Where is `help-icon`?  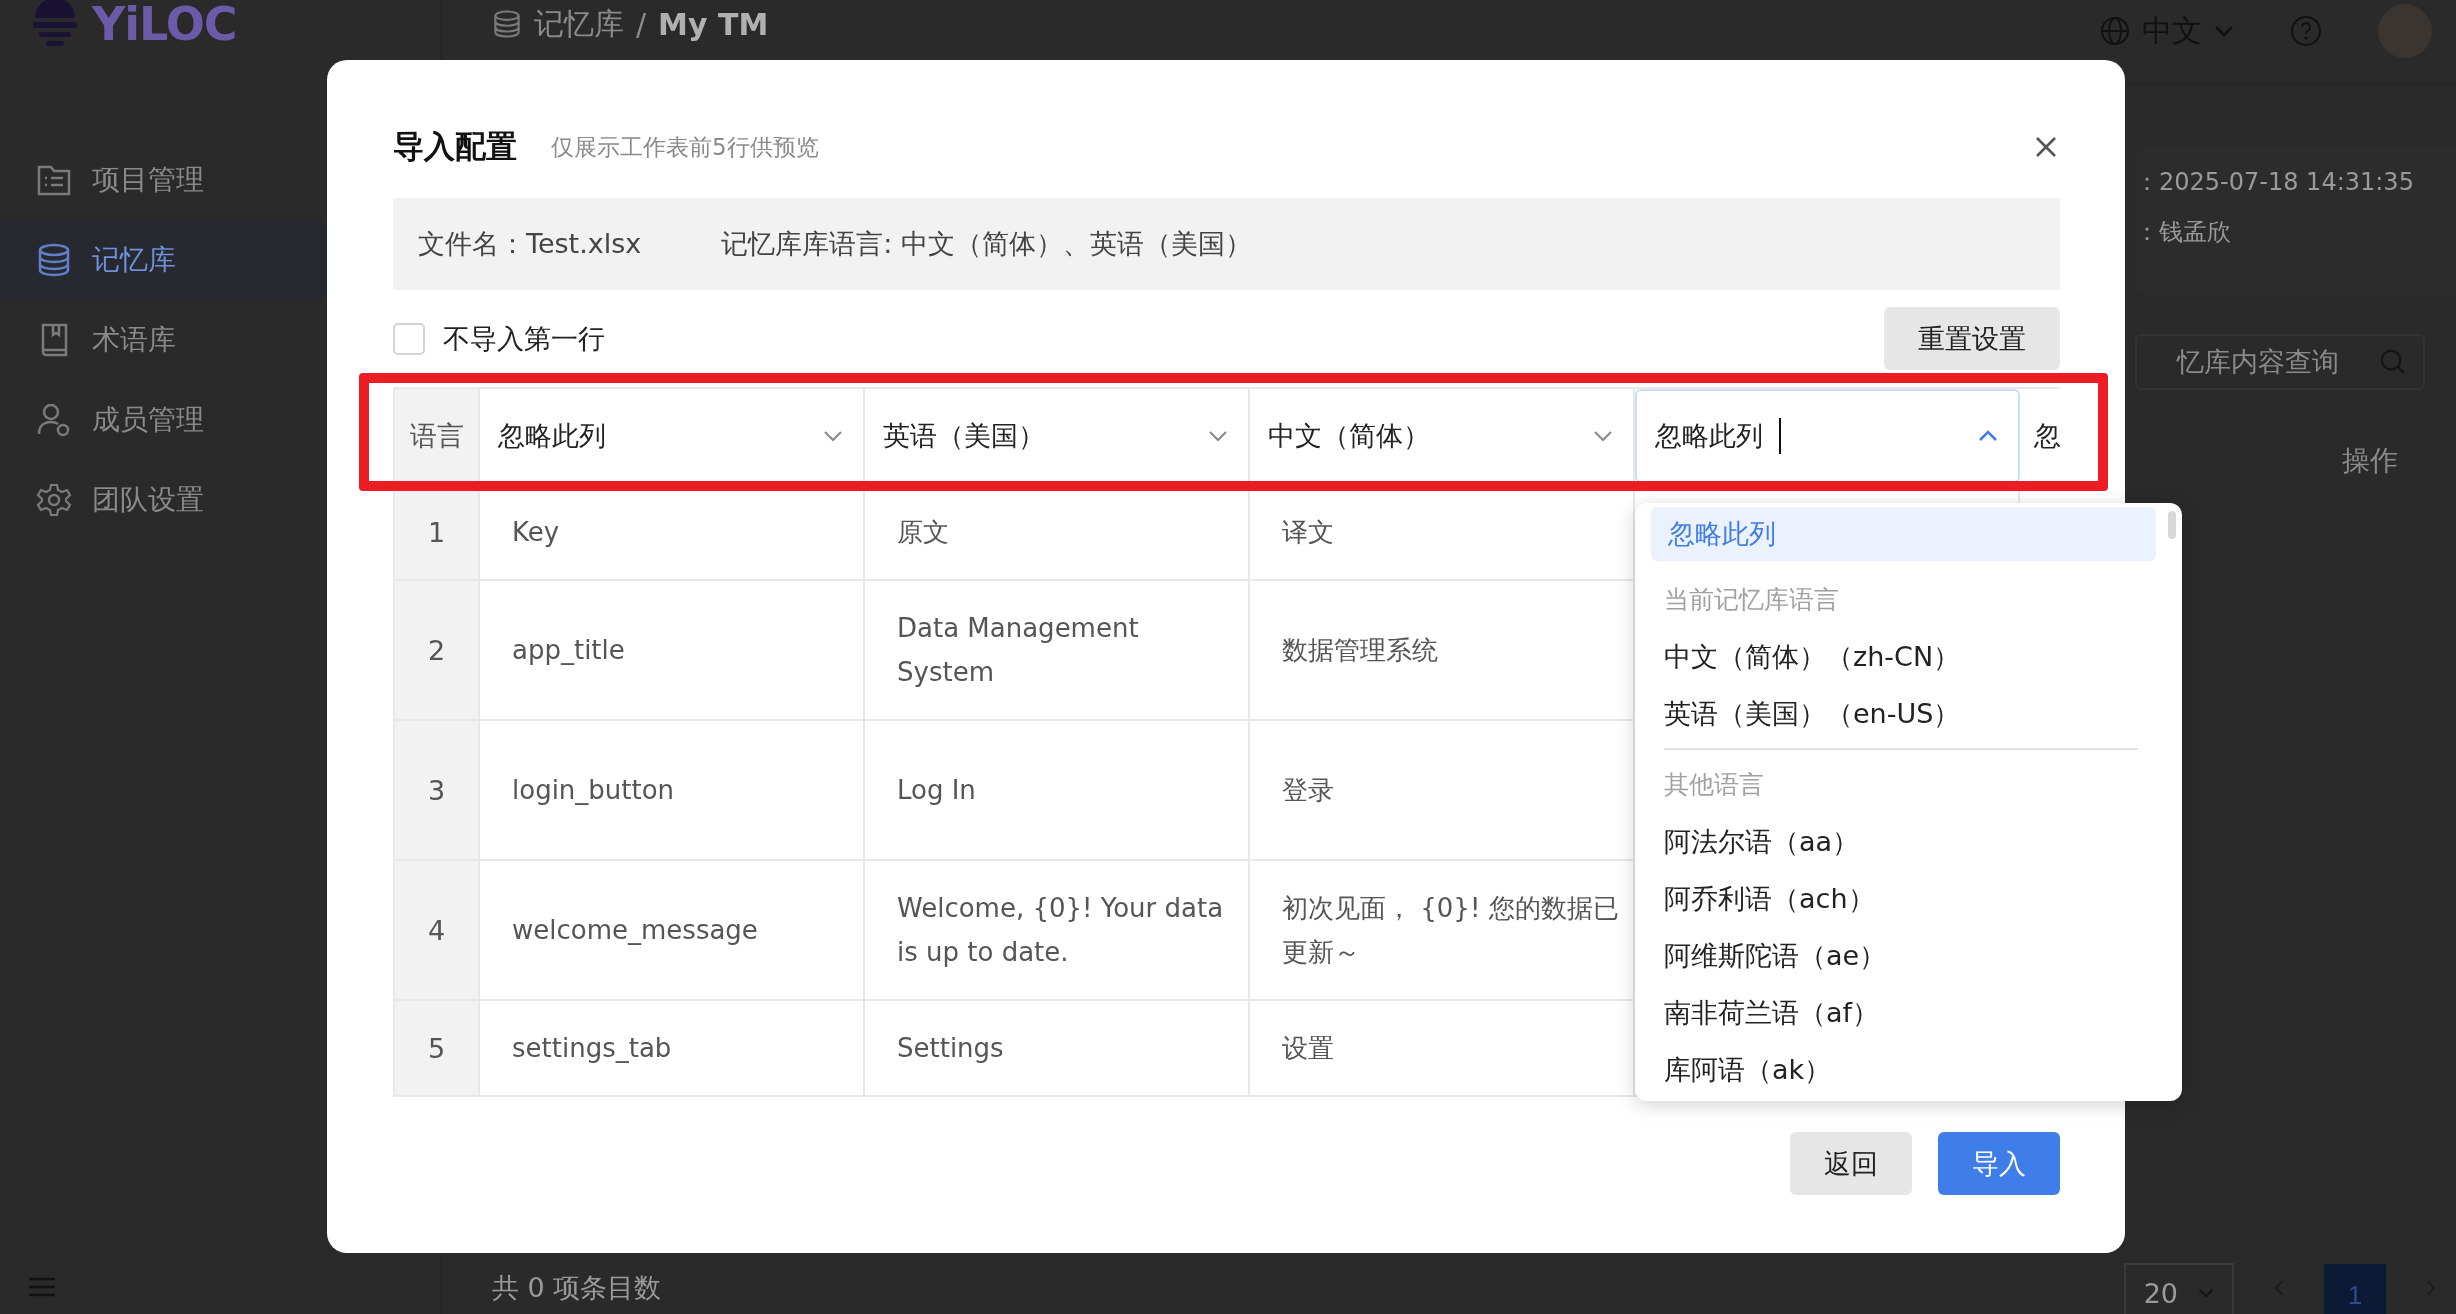 help-icon is located at coordinates (2306, 31).